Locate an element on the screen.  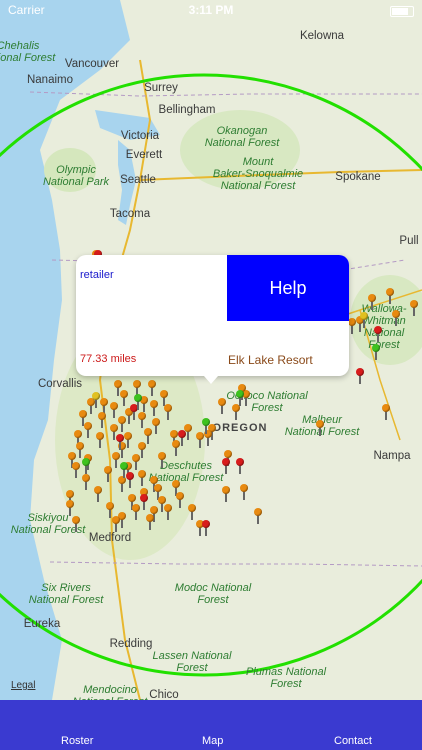
legal-link: Legal is located at coordinates (23, 686).